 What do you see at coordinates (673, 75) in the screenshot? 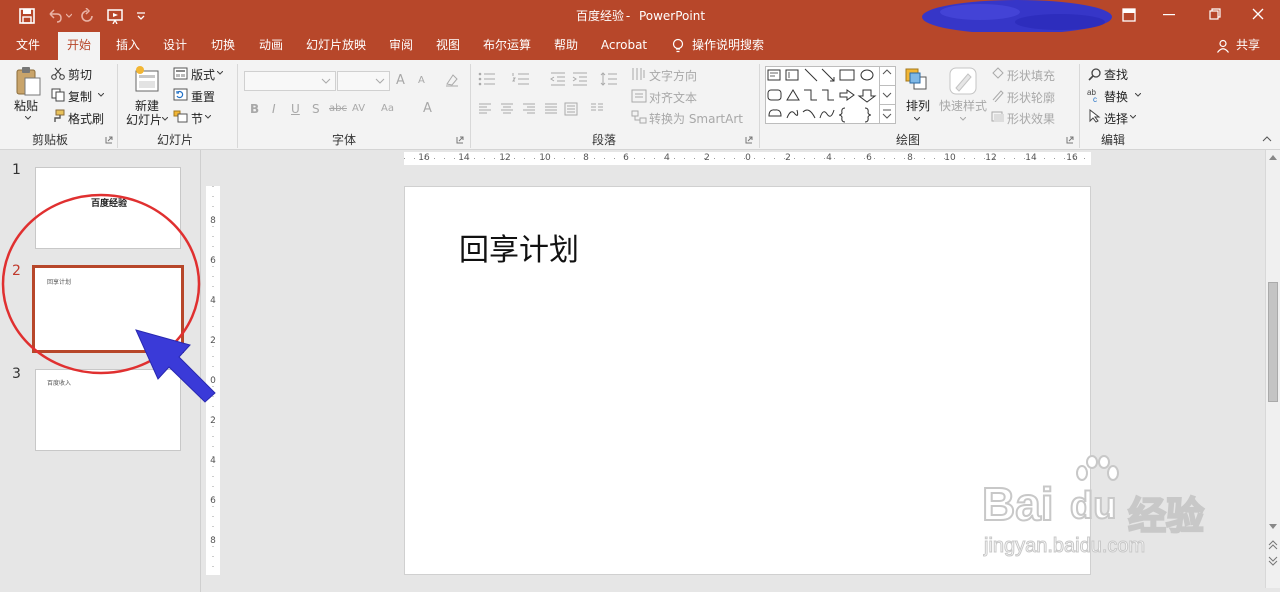
I see `text-direction-button: 文字方向` at bounding box center [673, 75].